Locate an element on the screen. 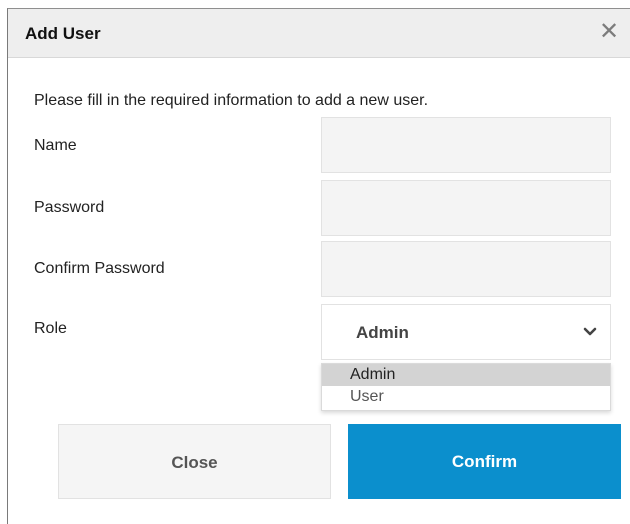  password-field is located at coordinates (466, 208).